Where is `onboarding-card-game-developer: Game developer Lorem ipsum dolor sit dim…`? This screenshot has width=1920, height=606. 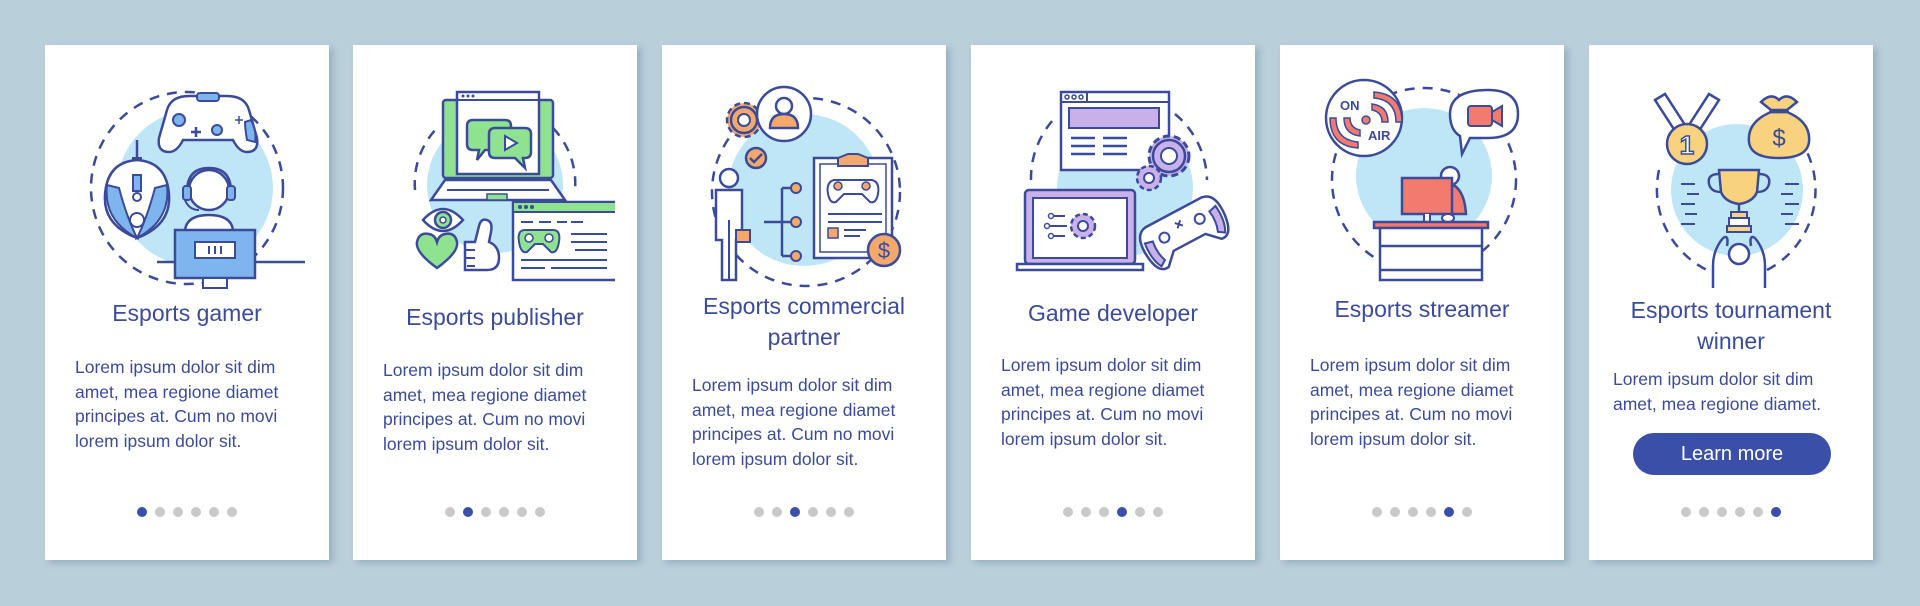 onboarding-card-game-developer: Game developer Lorem ipsum dolor sit dim… is located at coordinates (1113, 302).